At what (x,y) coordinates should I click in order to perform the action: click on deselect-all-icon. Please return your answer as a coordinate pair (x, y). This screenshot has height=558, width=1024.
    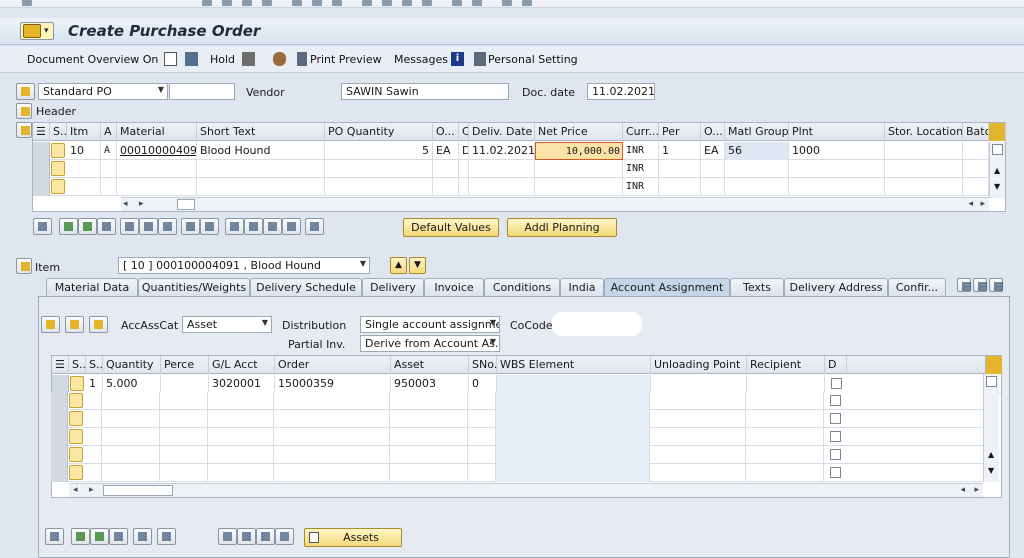
    Looking at the image, I should click on (99, 536).